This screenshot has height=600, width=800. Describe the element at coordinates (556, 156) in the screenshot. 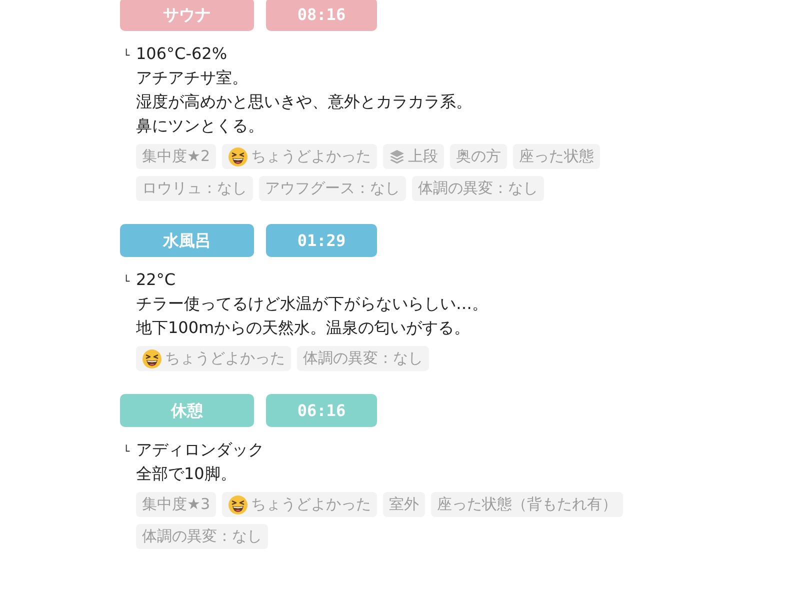

I see `tag: 座った状態` at that location.